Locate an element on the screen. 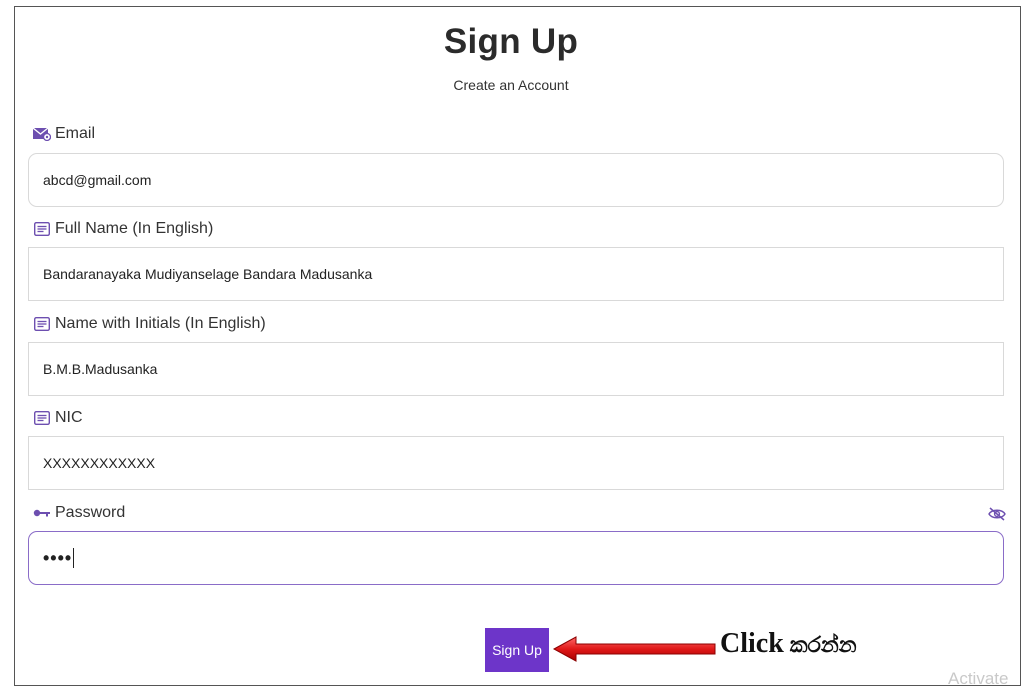 This screenshot has width=1022, height=689. full-name-label: Full Name (In English) is located at coordinates (123, 229).